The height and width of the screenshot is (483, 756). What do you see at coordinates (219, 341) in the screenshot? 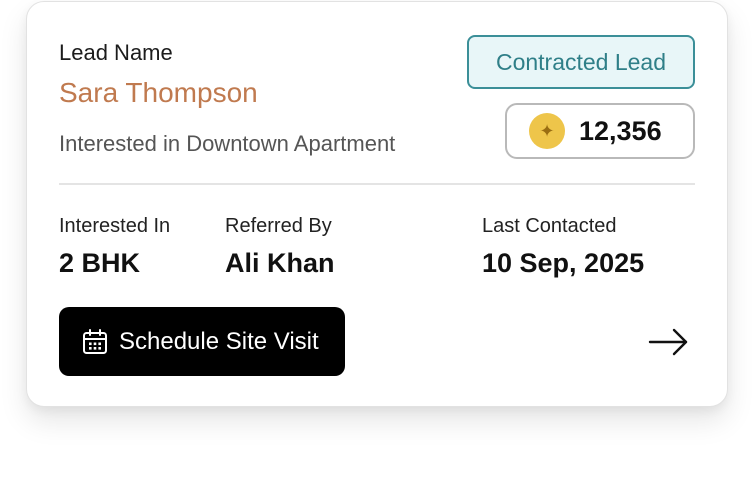
I see `schedule-site-visit-label: Schedule Site Visit` at bounding box center [219, 341].